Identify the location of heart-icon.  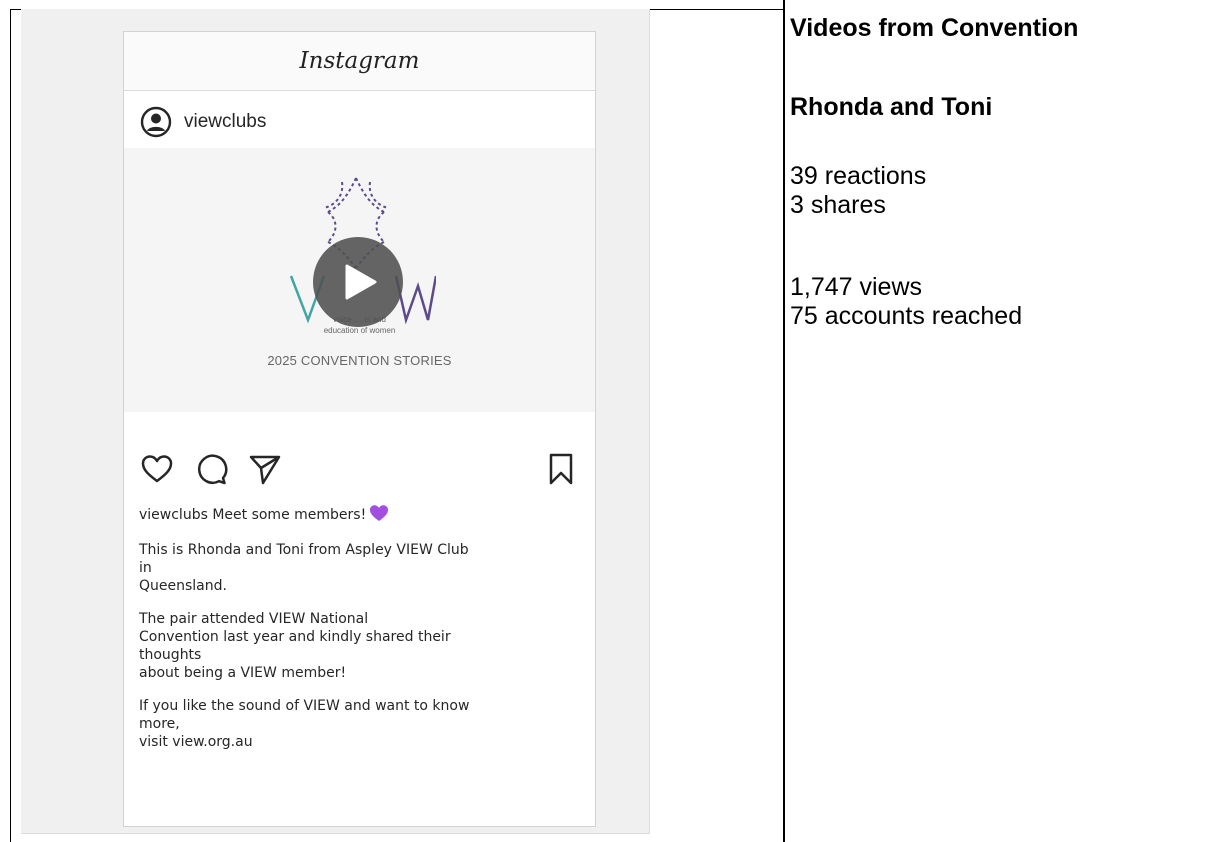
(157, 469).